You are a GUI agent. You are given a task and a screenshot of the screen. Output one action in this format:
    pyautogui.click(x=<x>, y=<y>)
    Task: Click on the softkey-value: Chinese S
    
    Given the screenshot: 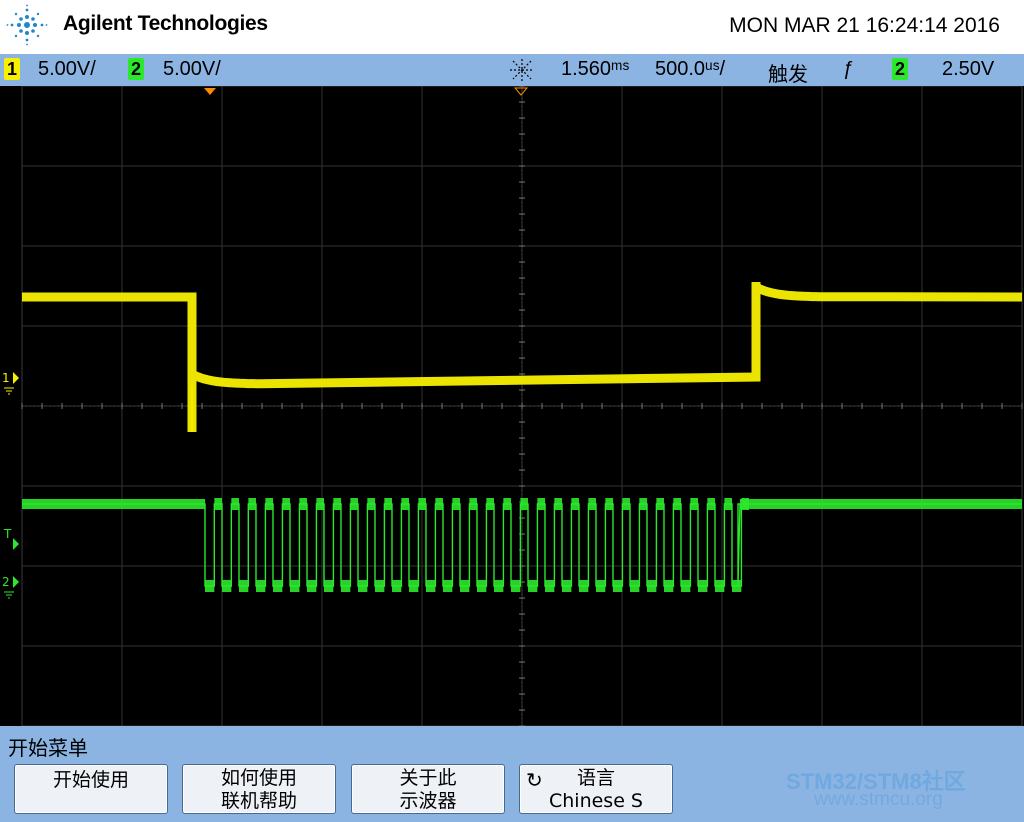 What is the action you would take?
    pyautogui.click(x=595, y=801)
    